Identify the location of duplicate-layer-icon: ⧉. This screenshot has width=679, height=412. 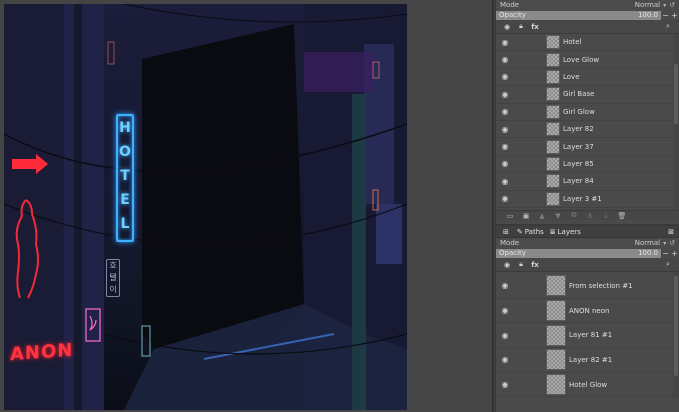
(574, 215).